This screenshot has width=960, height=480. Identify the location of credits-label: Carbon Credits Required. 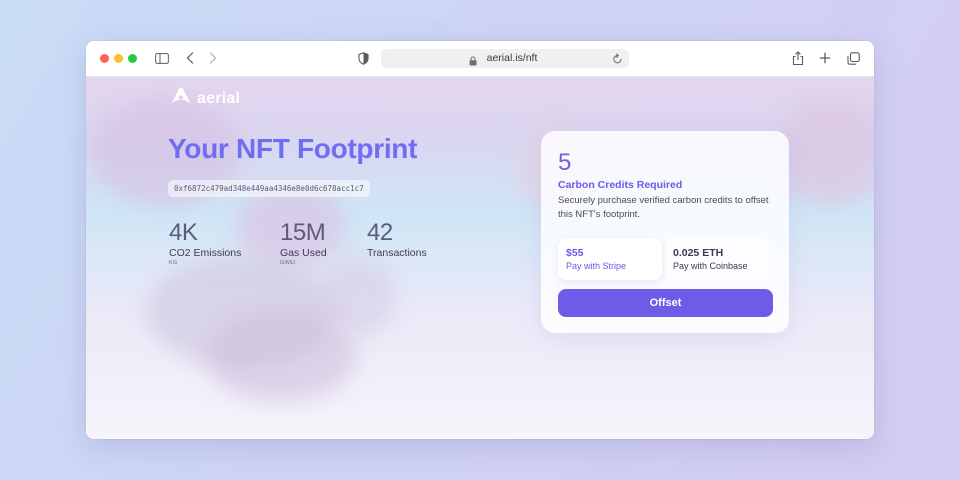
(620, 185).